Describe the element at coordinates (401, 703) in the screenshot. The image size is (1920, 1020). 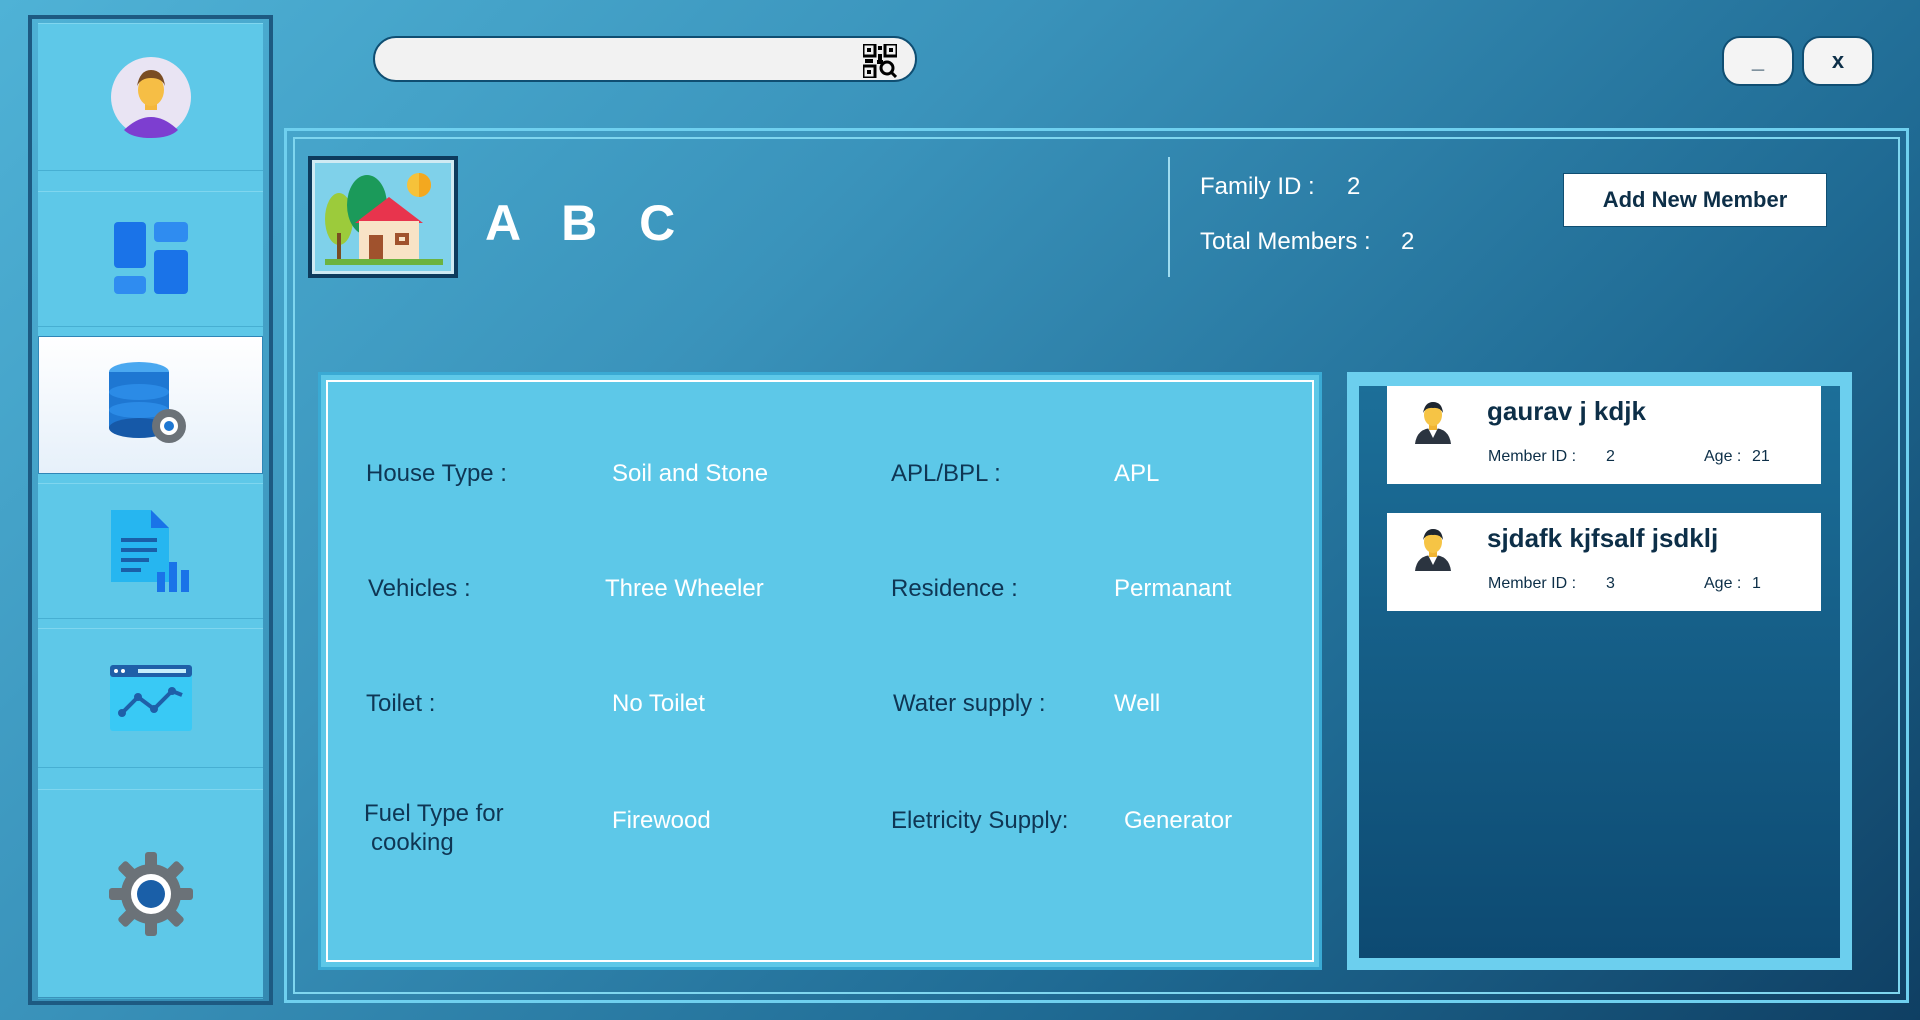
I see `toilet-label: Toilet :` at that location.